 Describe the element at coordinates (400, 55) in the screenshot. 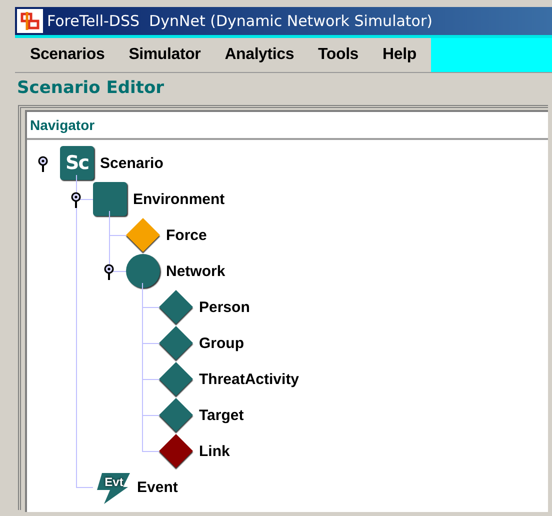

I see `menu-item: Help` at that location.